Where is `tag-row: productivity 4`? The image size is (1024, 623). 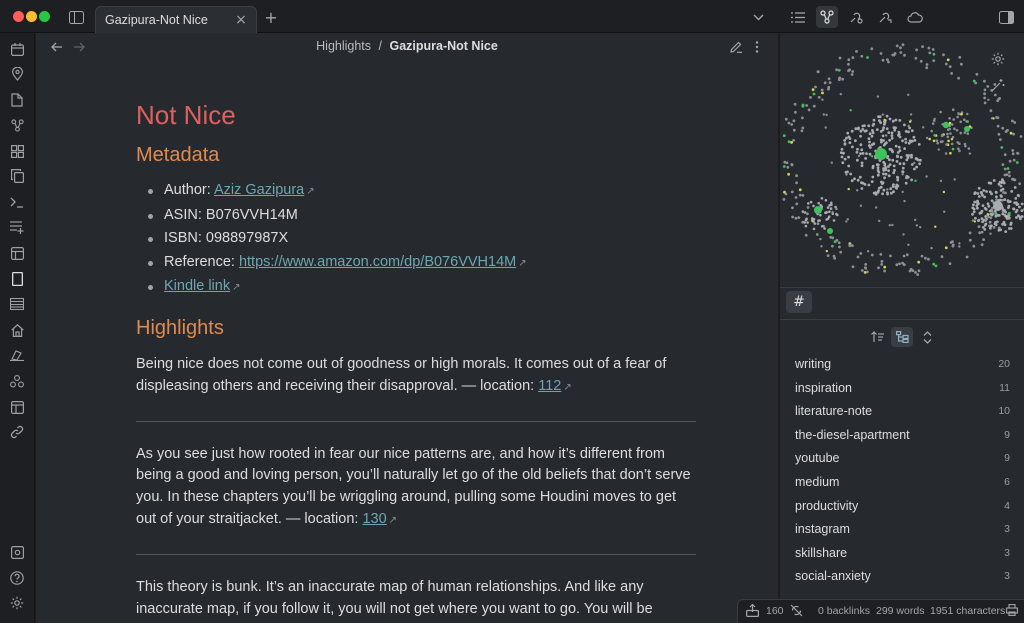
tag-row: productivity 4 is located at coordinates (902, 507).